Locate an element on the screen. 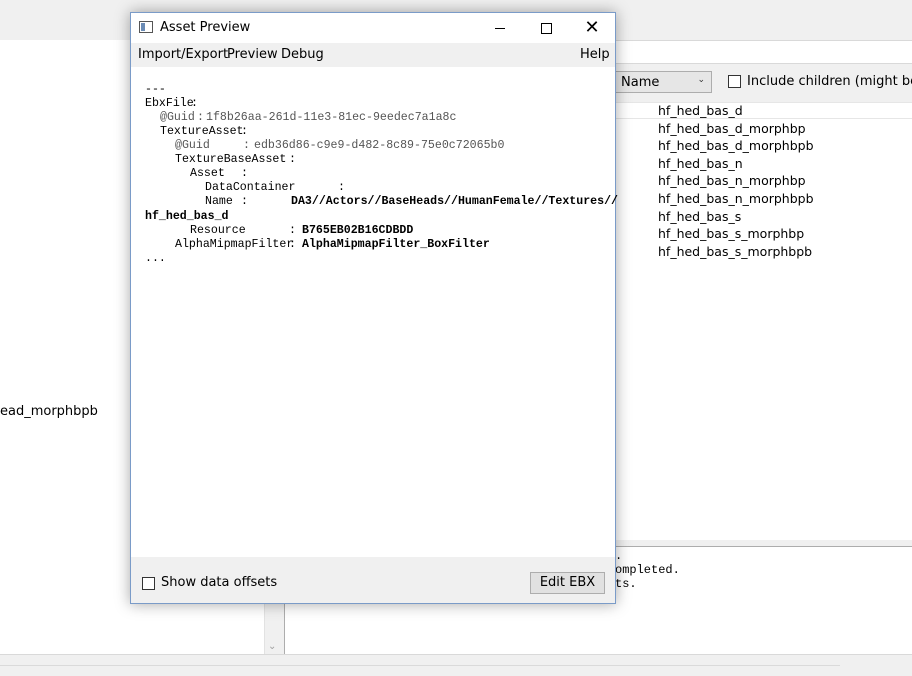 This screenshot has height=676, width=912. left-tree-item: ead_morphbpb is located at coordinates (49, 411).